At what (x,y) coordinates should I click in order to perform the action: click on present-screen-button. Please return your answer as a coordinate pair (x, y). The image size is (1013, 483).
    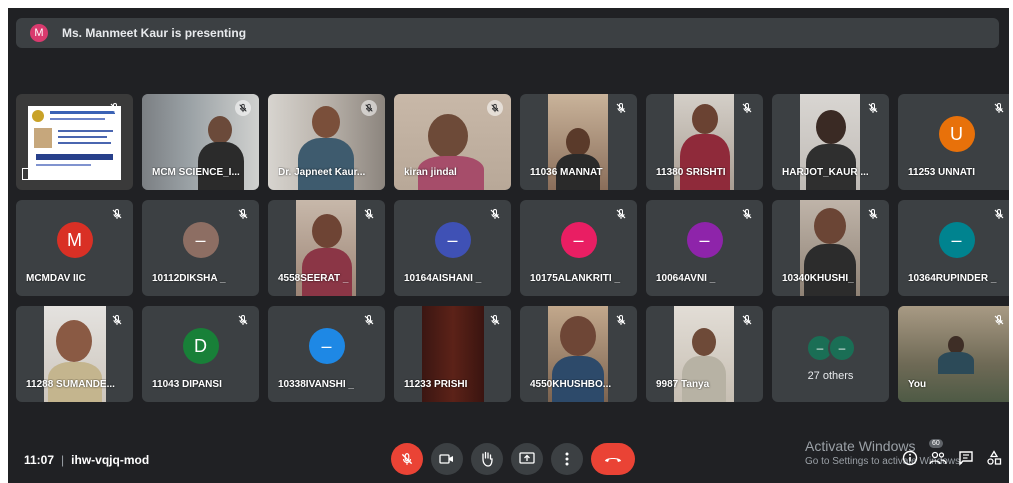
    Looking at the image, I should click on (527, 459).